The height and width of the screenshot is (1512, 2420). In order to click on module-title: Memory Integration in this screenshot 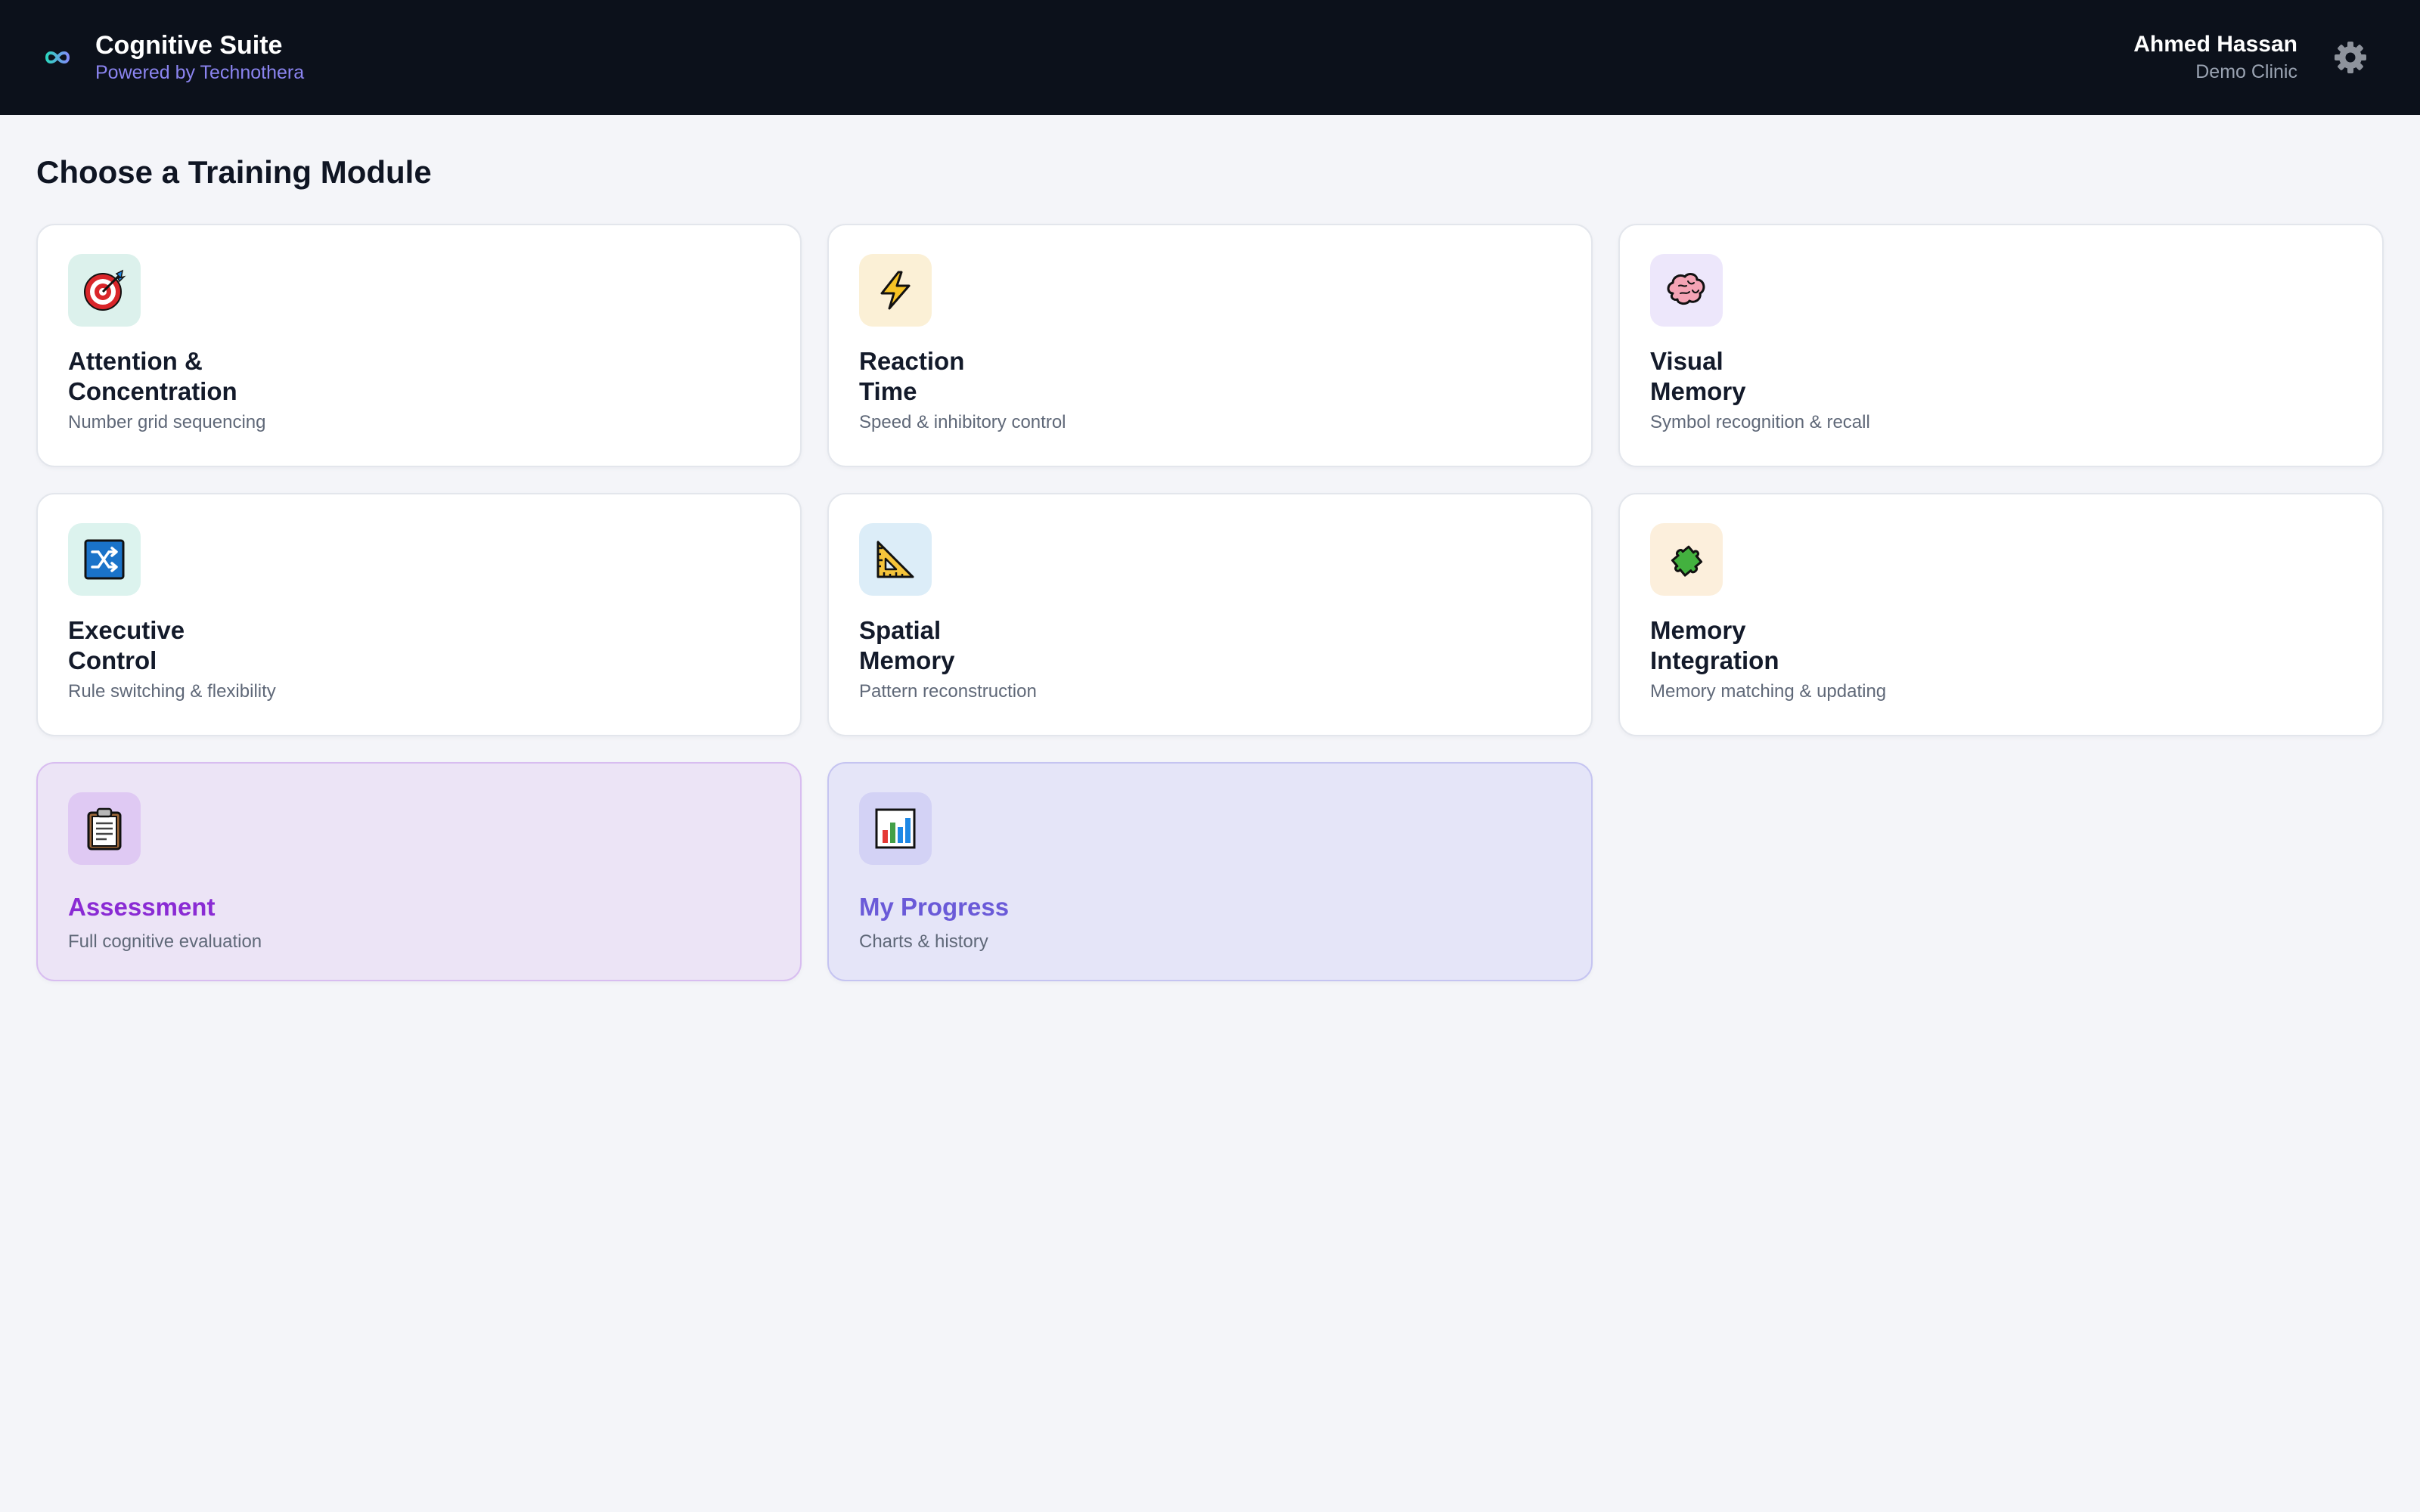, I will do `click(1715, 645)`.